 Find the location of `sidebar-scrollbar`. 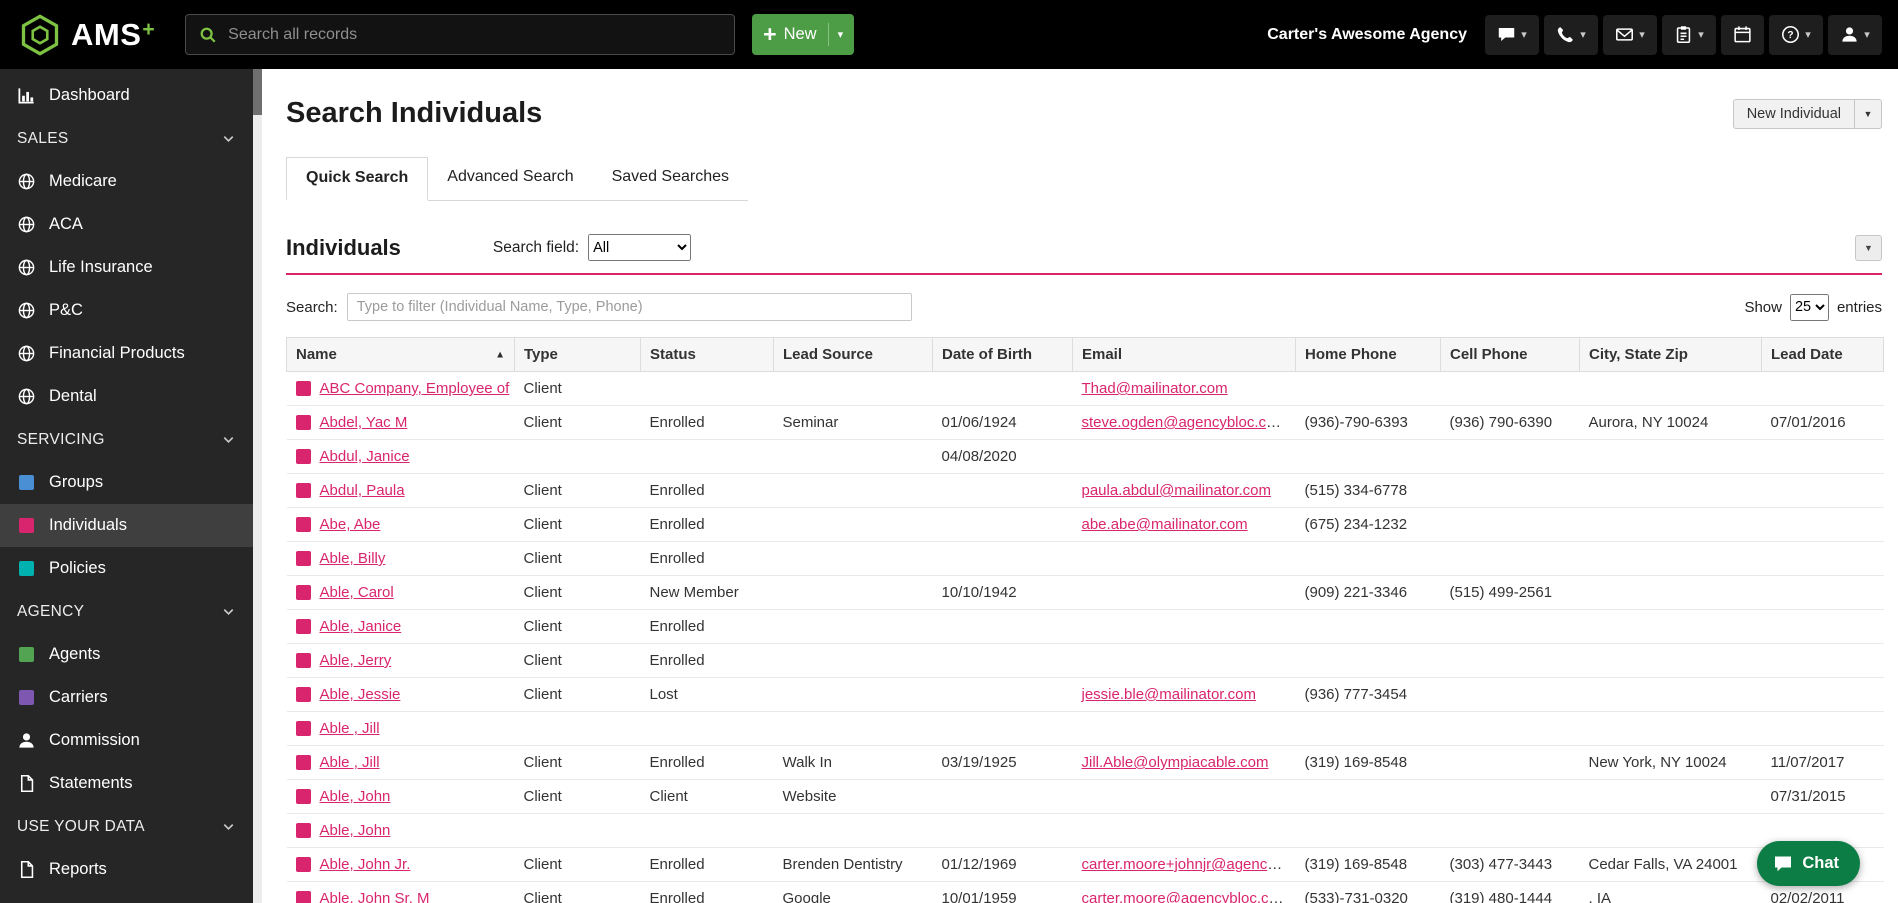

sidebar-scrollbar is located at coordinates (257, 486).